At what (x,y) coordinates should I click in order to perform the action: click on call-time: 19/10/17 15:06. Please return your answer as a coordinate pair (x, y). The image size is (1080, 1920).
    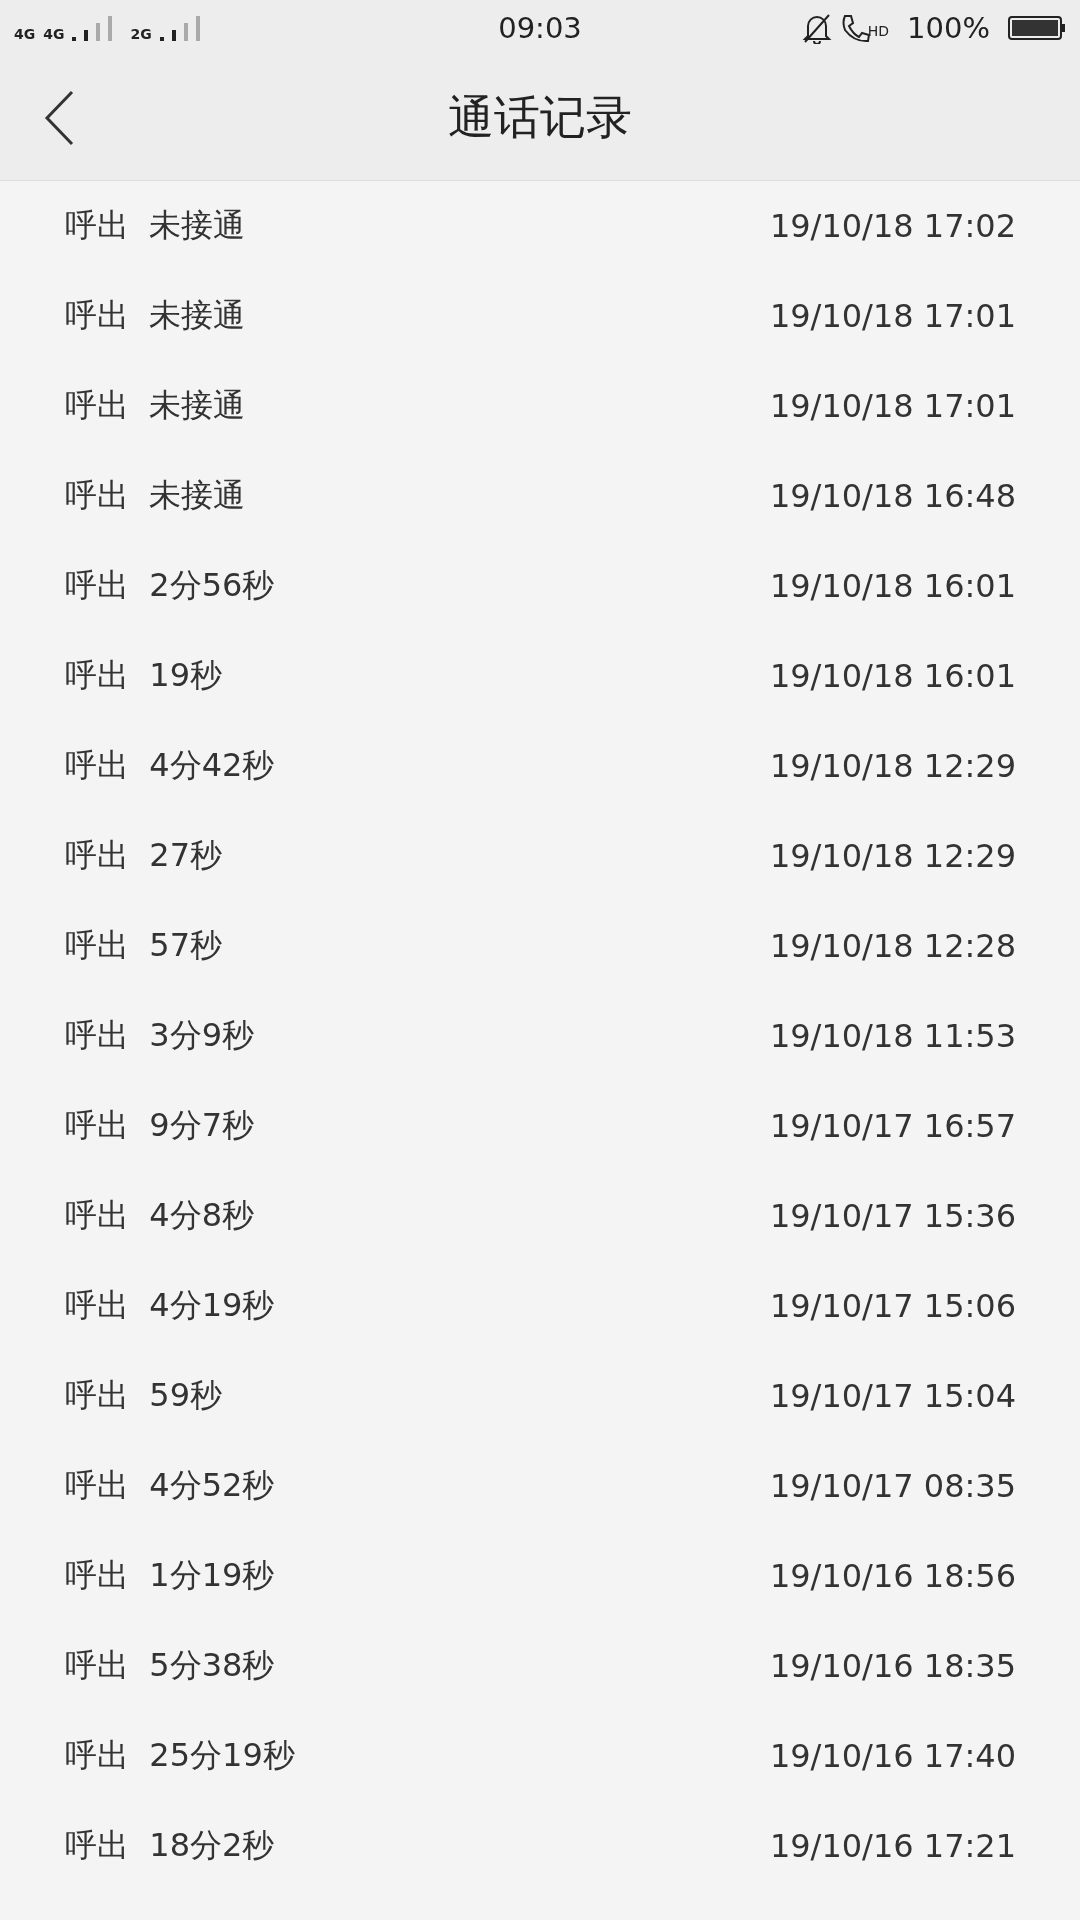
    Looking at the image, I should click on (892, 1306).